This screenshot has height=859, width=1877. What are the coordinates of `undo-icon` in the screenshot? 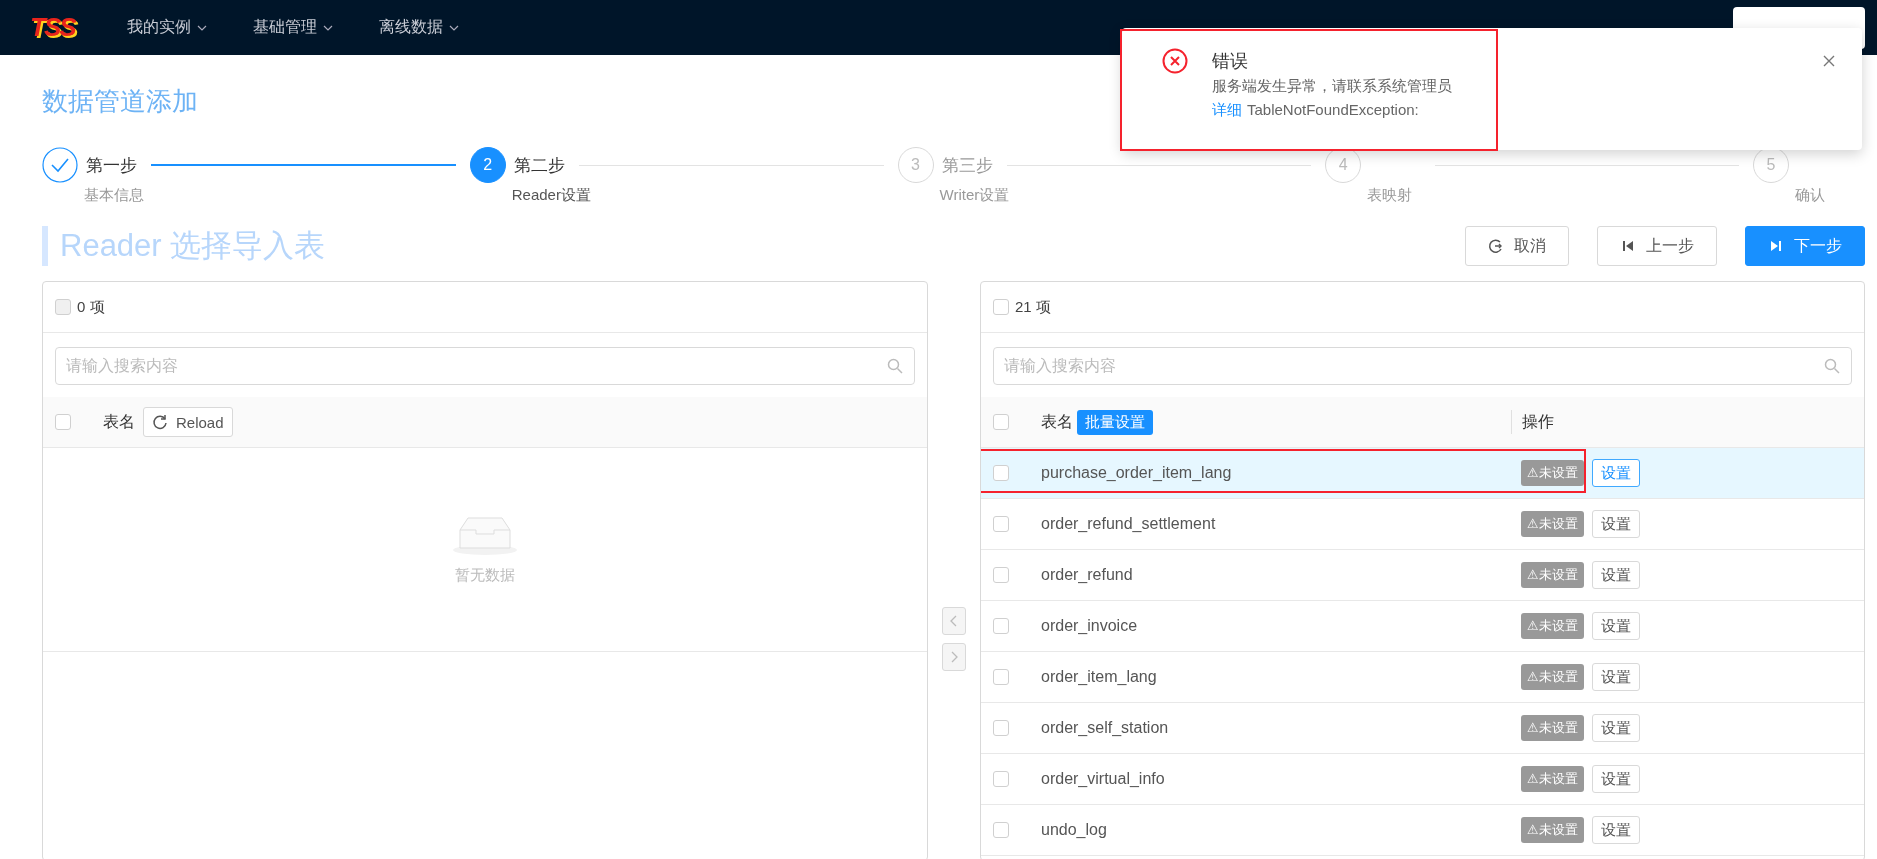 It's located at (1496, 246).